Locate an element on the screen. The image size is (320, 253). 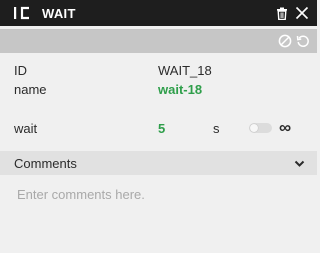
logo-icon is located at coordinates (23, 13).